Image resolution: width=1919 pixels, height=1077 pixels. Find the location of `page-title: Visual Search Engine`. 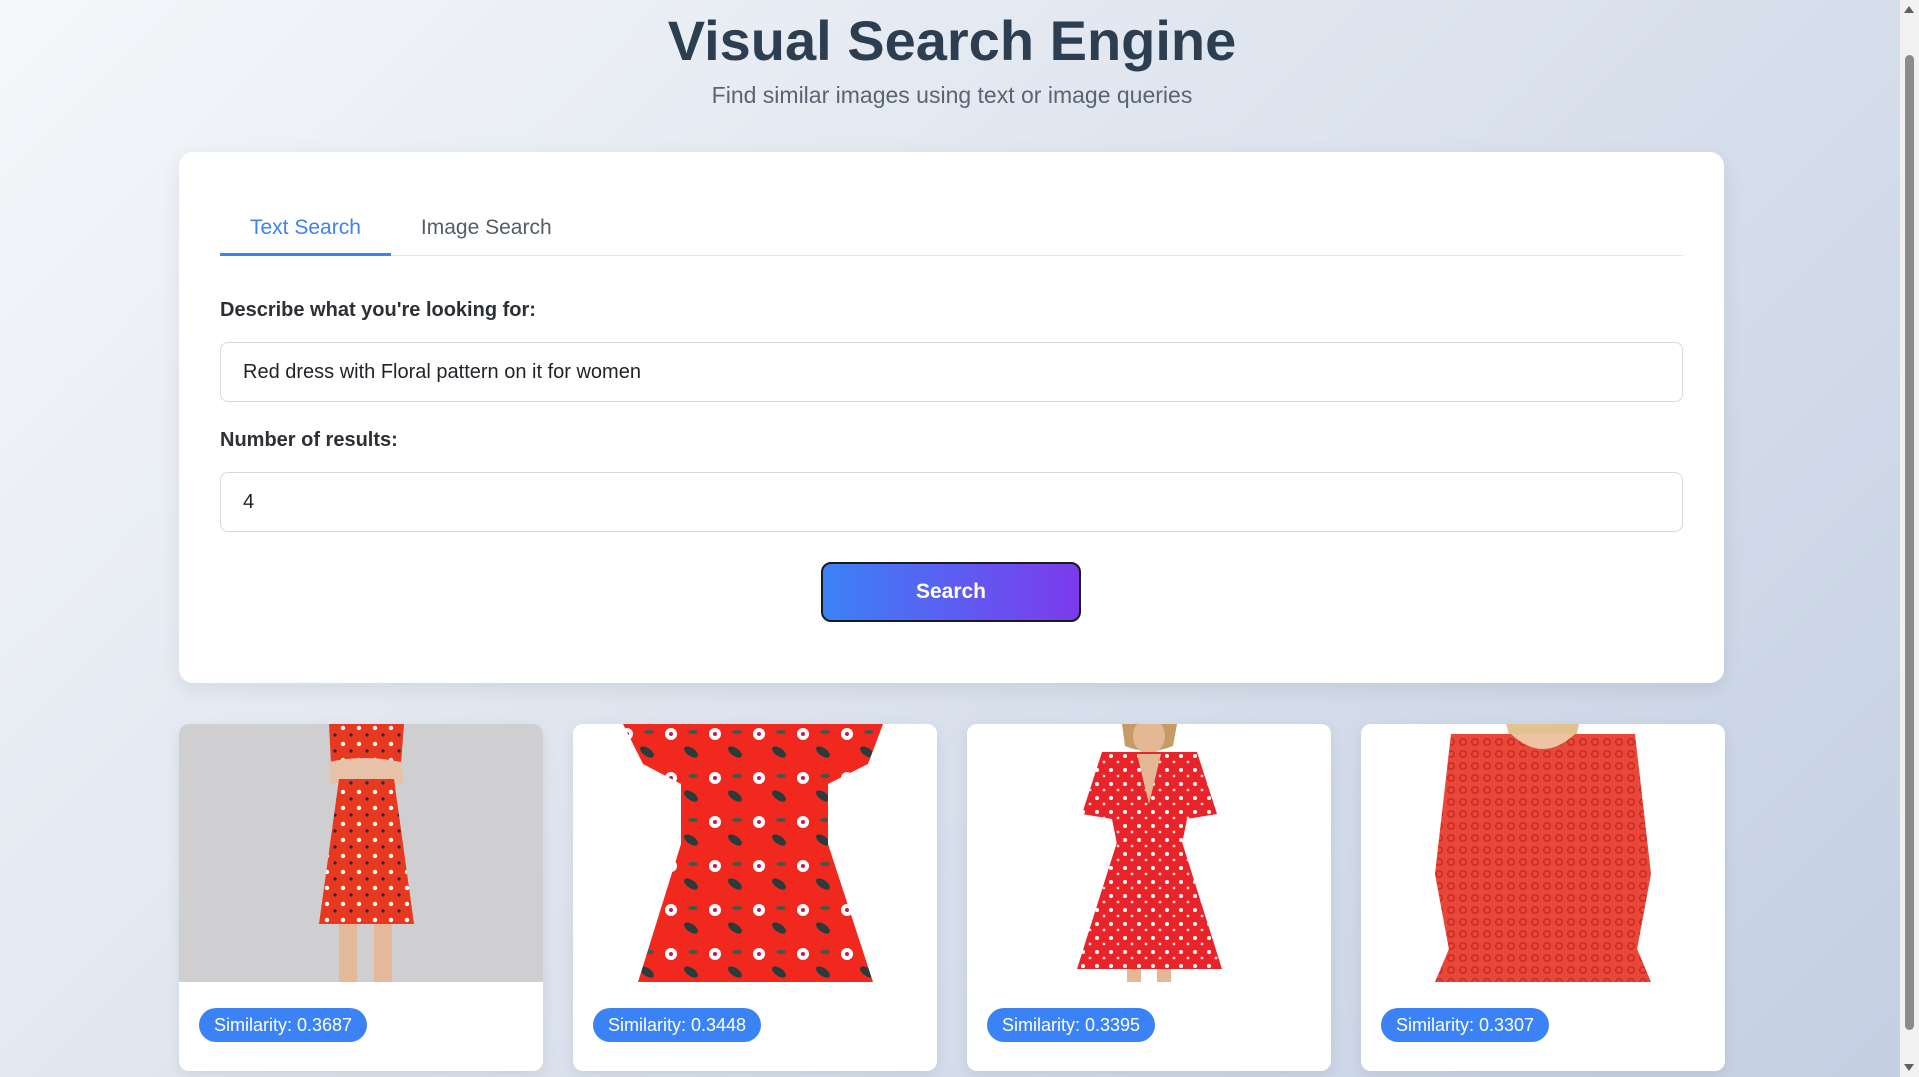

page-title: Visual Search Engine is located at coordinates (952, 40).